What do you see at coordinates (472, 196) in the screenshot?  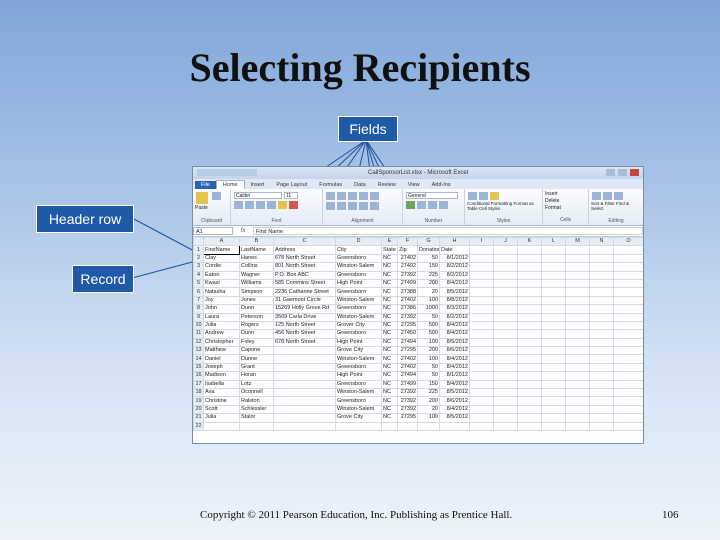 I see `conditional-formatting-icon` at bounding box center [472, 196].